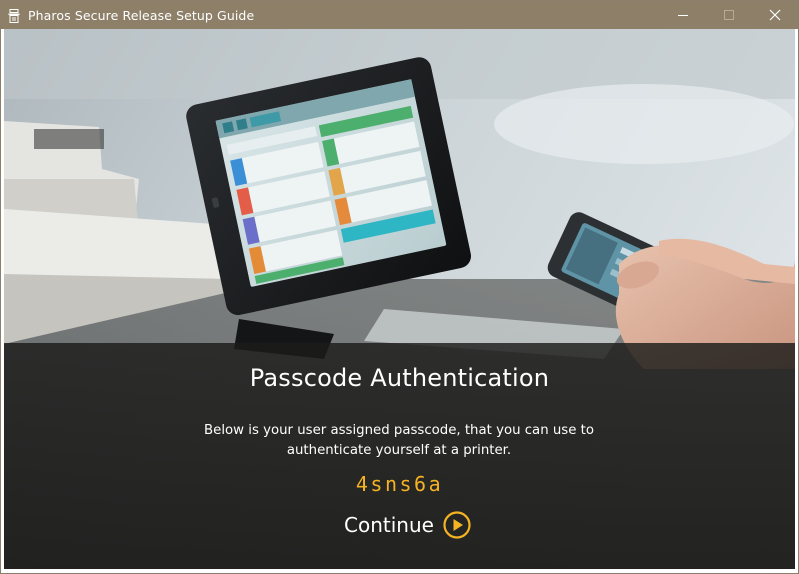 The height and width of the screenshot is (574, 799). I want to click on close-button, so click(775, 15).